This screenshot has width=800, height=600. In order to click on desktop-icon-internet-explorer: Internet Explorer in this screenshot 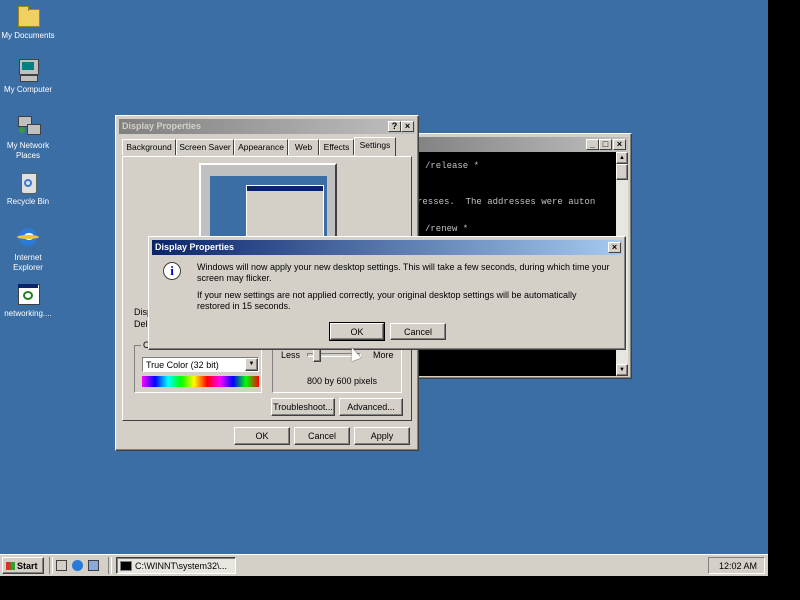, I will do `click(29, 249)`.